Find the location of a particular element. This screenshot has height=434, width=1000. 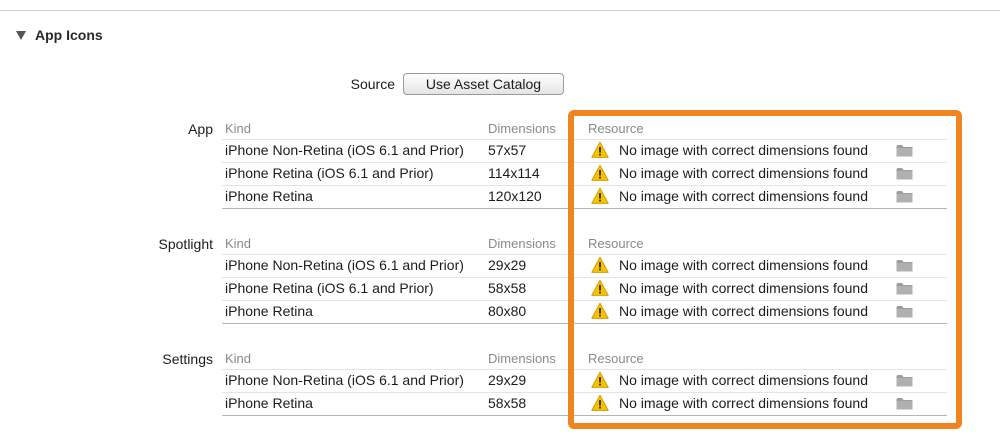

dimensions-cell: 57x57 is located at coordinates (507, 150).